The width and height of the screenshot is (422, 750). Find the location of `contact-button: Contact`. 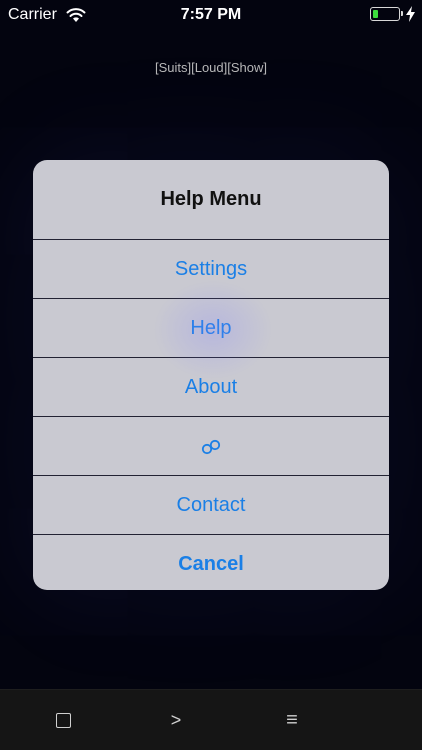

contact-button: Contact is located at coordinates (211, 505).